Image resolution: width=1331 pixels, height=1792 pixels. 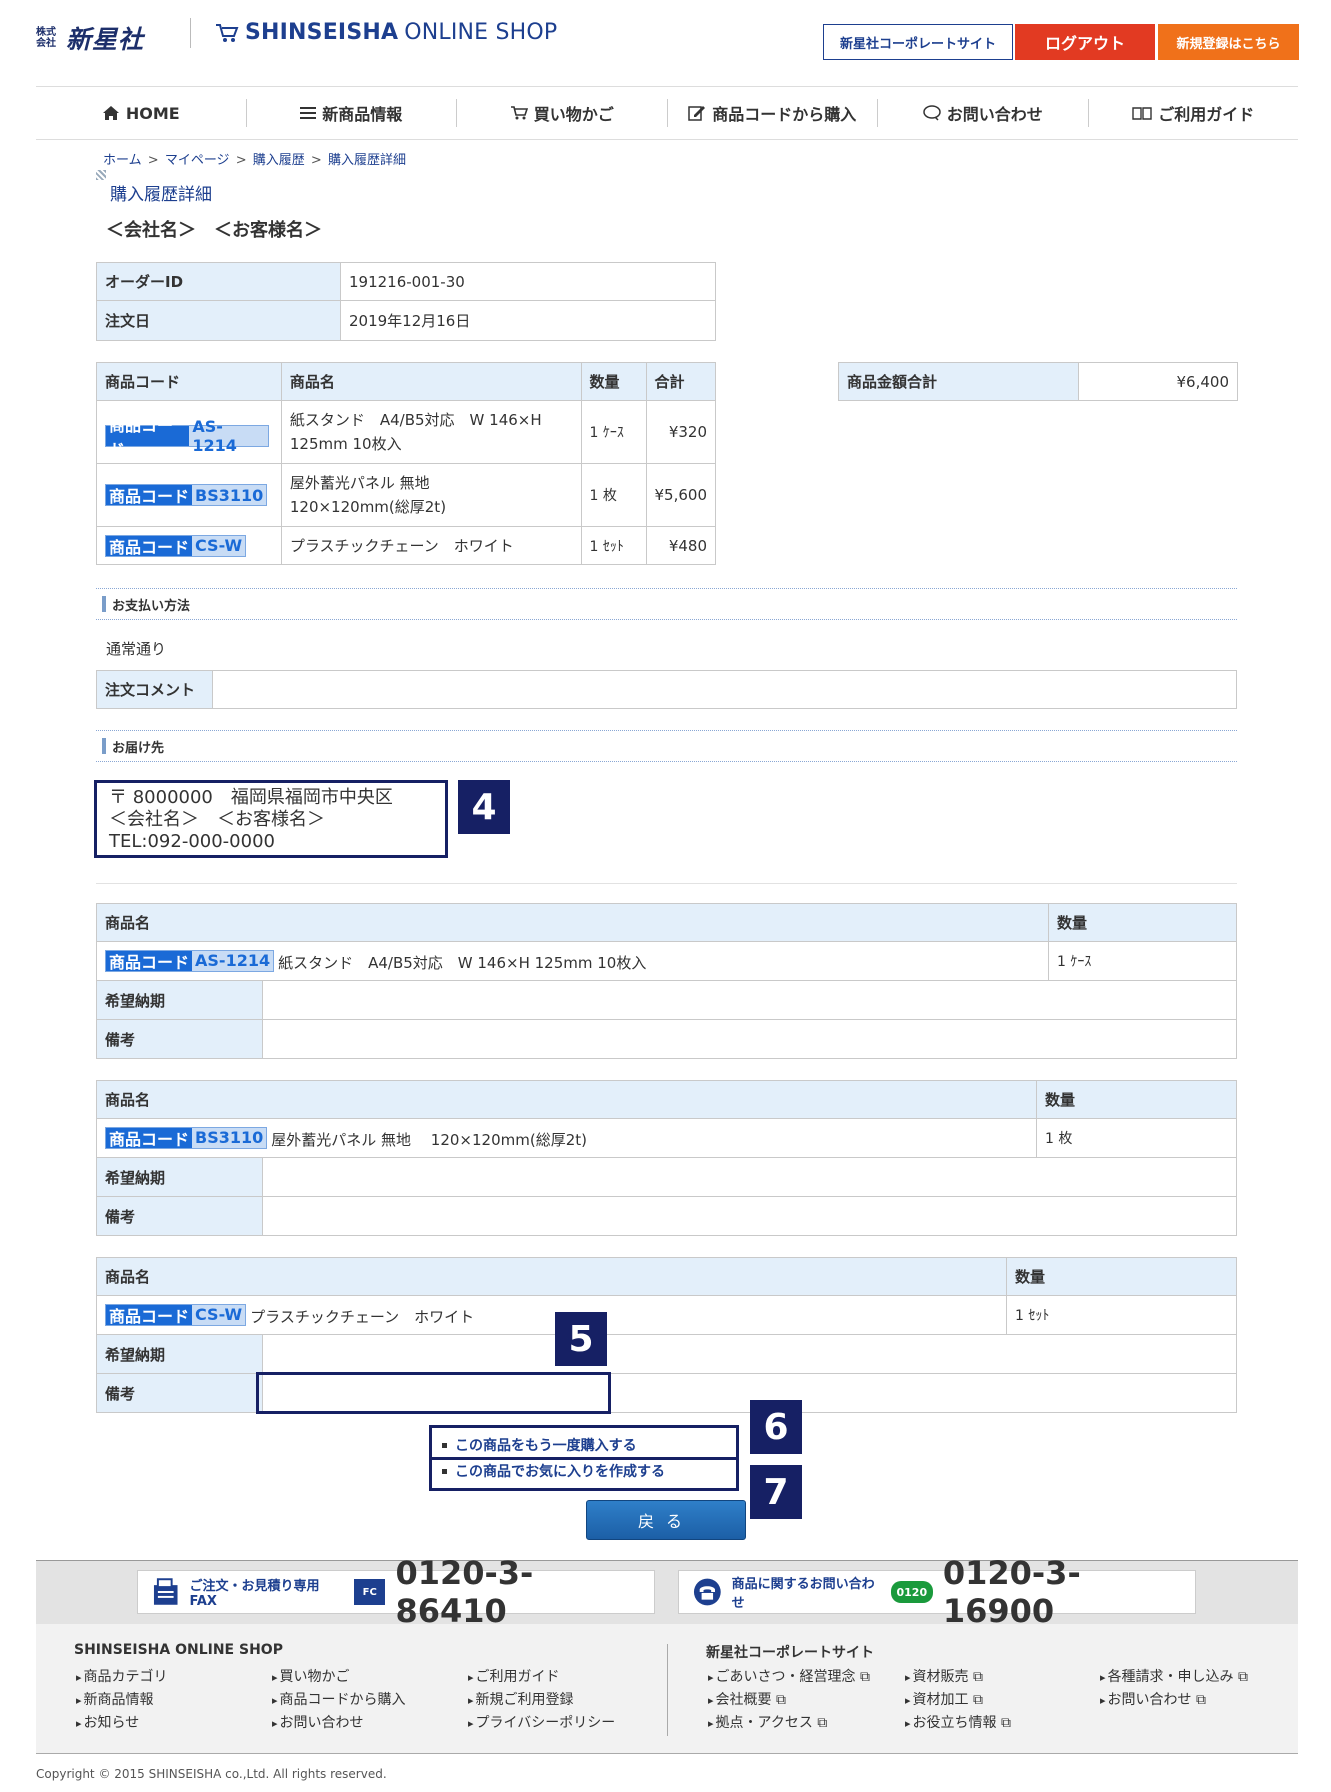 I want to click on footer-link: プライバシーポリシー, so click(x=542, y=1722).